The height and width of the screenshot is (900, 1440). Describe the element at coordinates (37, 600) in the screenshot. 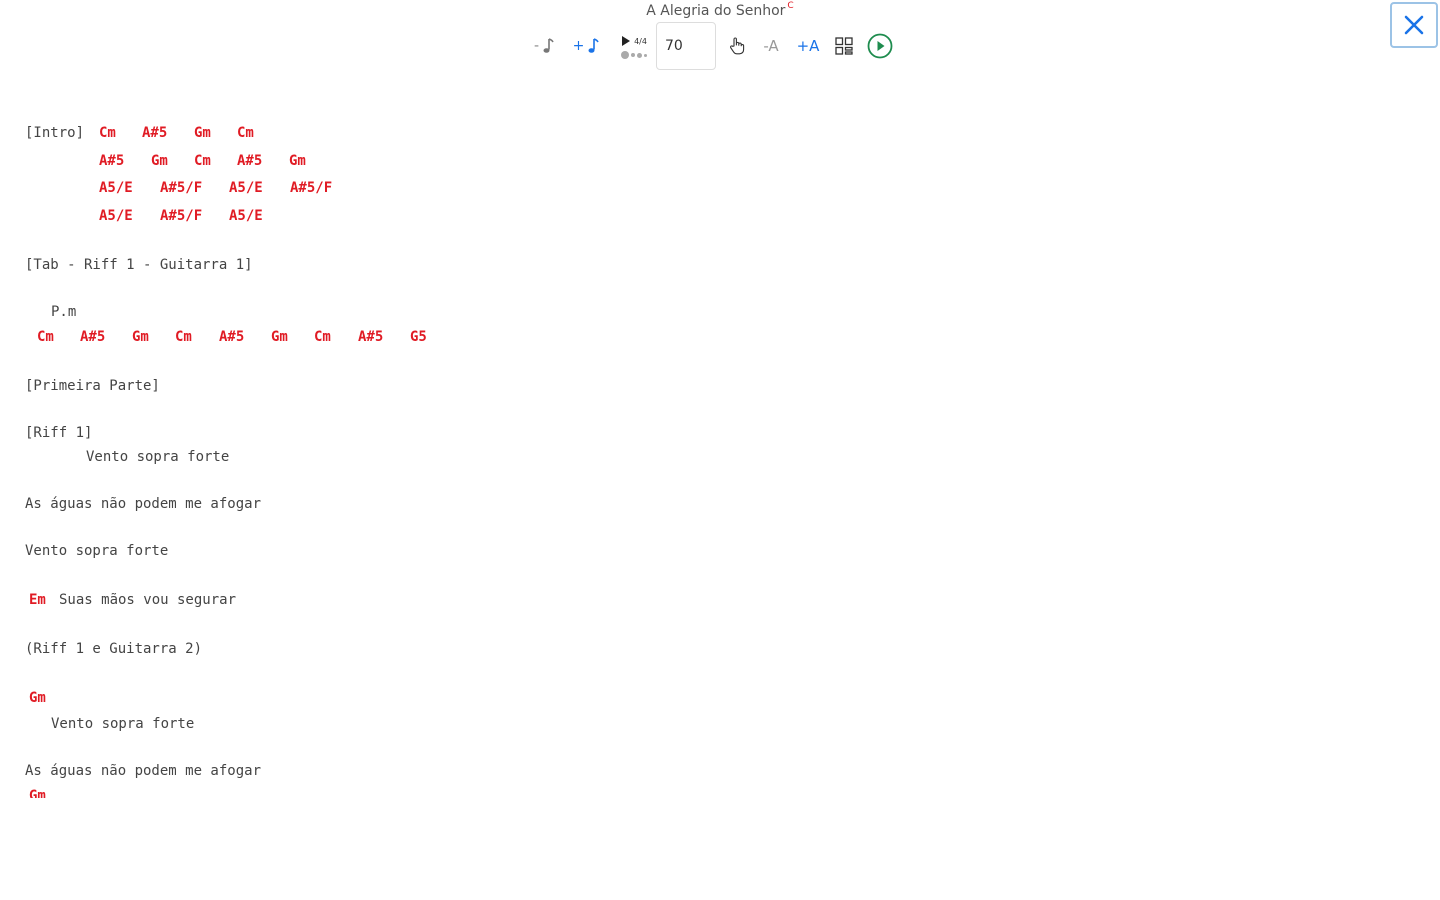

I see `chord: Em` at that location.